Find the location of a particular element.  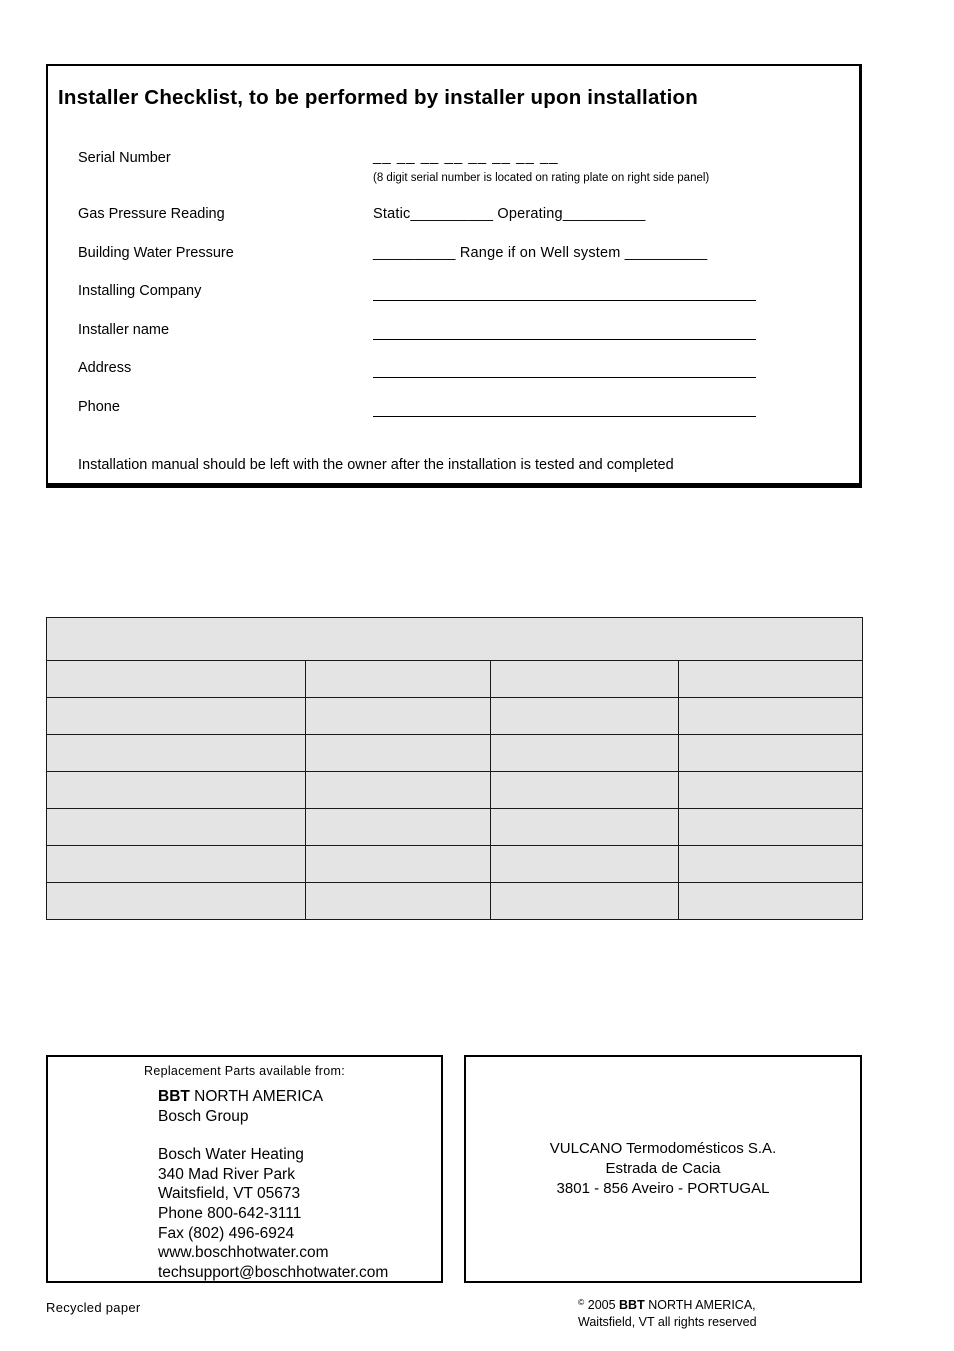

copyright-bbt: BBT is located at coordinates (632, 1305).